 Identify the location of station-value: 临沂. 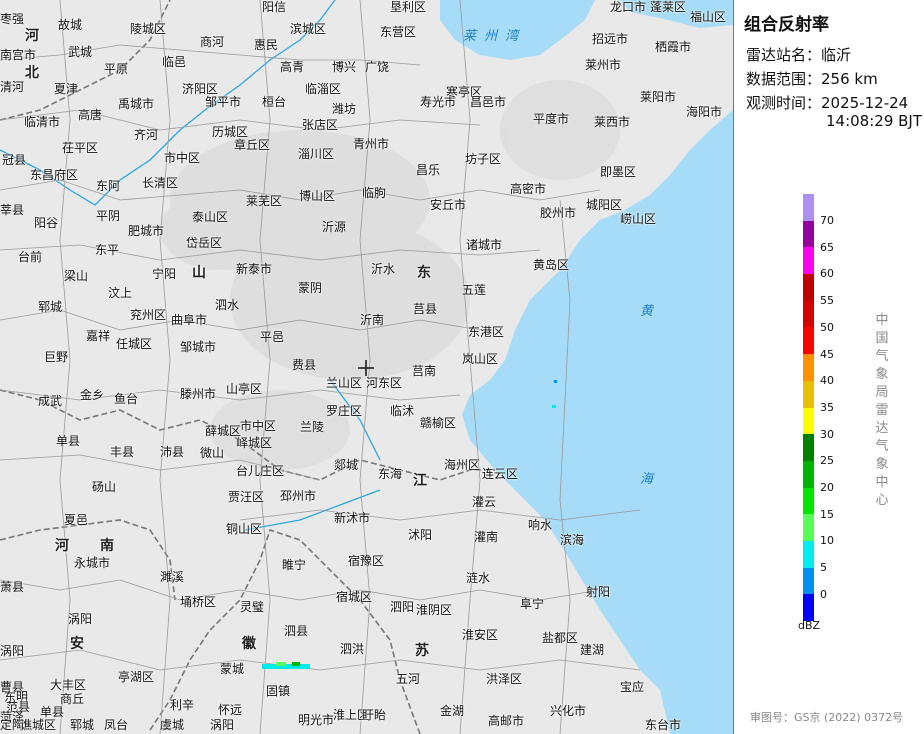
(836, 55).